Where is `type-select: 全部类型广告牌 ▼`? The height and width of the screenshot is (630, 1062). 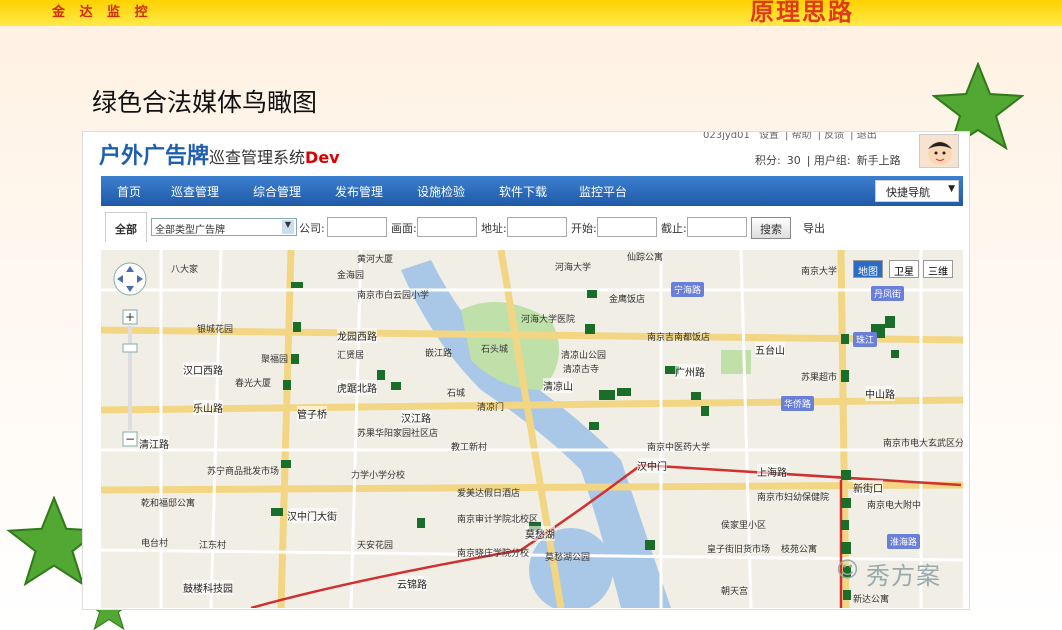
type-select: 全部类型广告牌 ▼ is located at coordinates (224, 227).